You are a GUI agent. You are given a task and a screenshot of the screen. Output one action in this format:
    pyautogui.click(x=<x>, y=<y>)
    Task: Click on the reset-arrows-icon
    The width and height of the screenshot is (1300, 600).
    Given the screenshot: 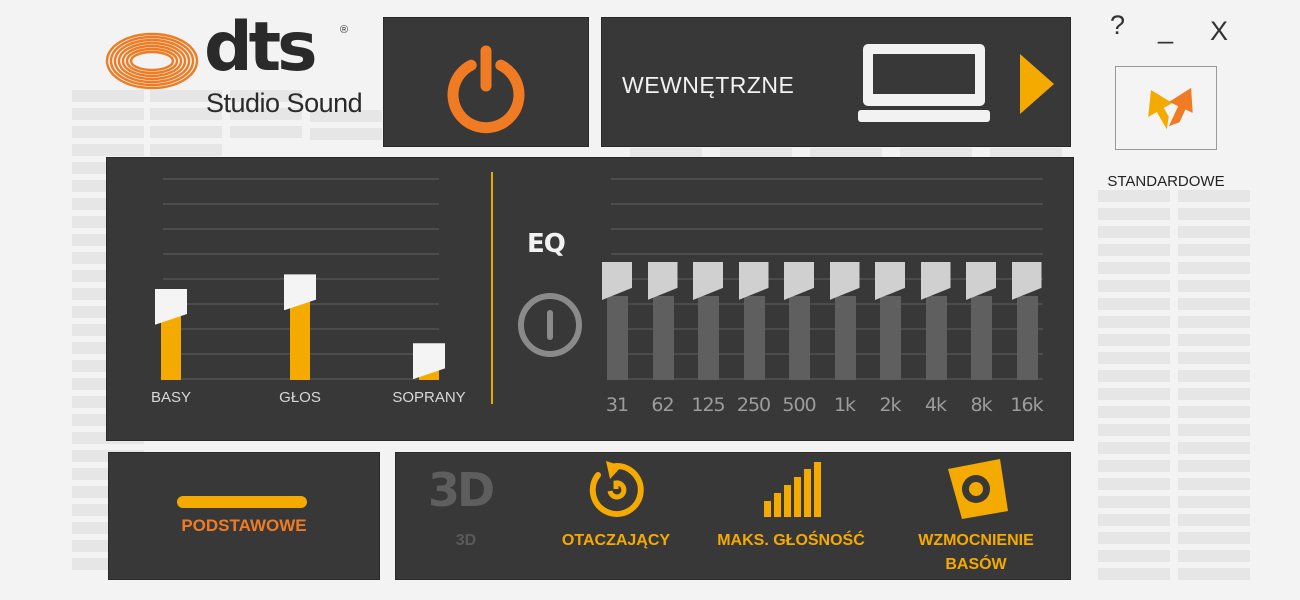 What is the action you would take?
    pyautogui.click(x=1170, y=108)
    